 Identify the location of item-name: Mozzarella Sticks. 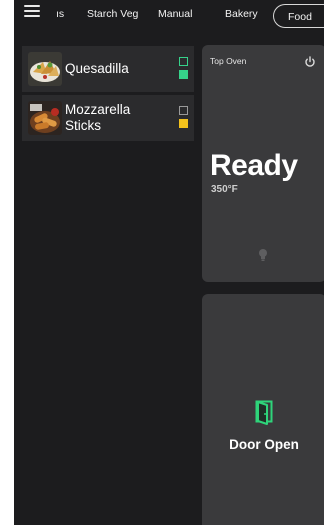
(97, 118).